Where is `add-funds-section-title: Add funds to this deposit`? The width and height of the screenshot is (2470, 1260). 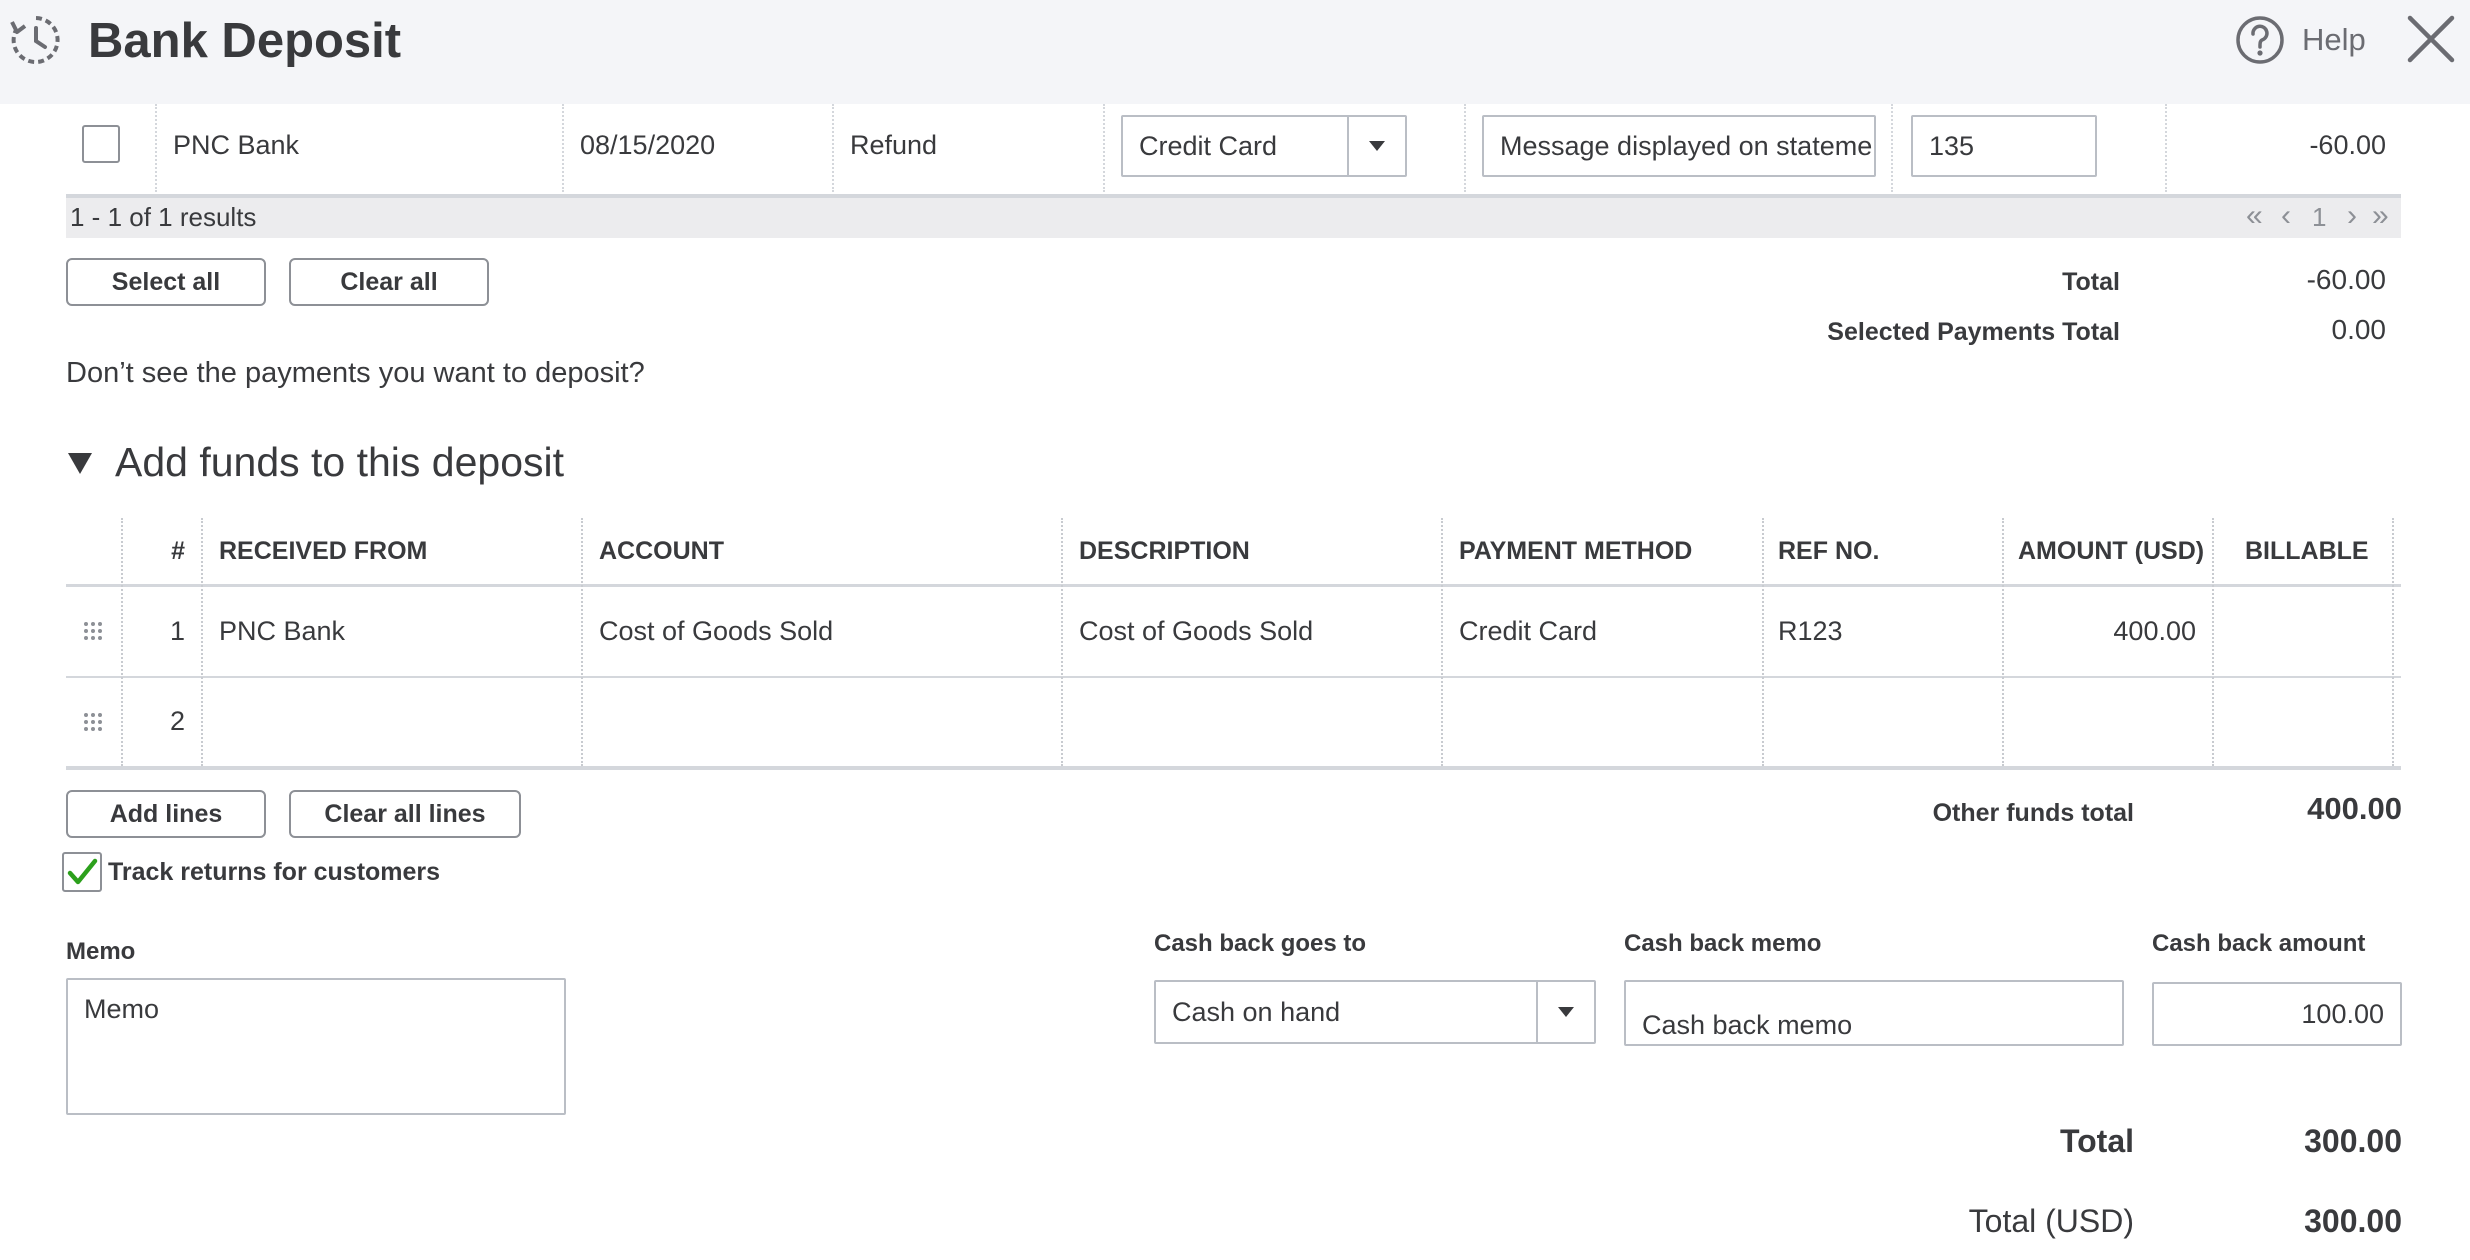 add-funds-section-title: Add funds to this deposit is located at coordinates (339, 462).